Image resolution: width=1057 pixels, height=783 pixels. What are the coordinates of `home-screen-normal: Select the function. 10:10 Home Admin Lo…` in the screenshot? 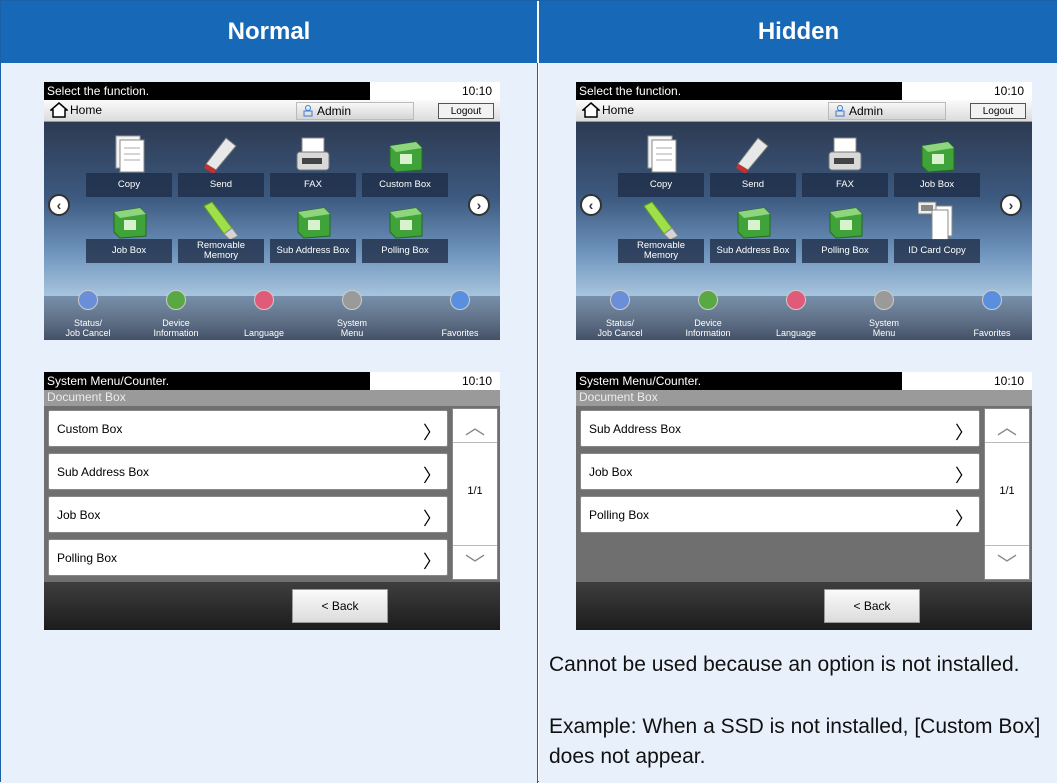 It's located at (272, 211).